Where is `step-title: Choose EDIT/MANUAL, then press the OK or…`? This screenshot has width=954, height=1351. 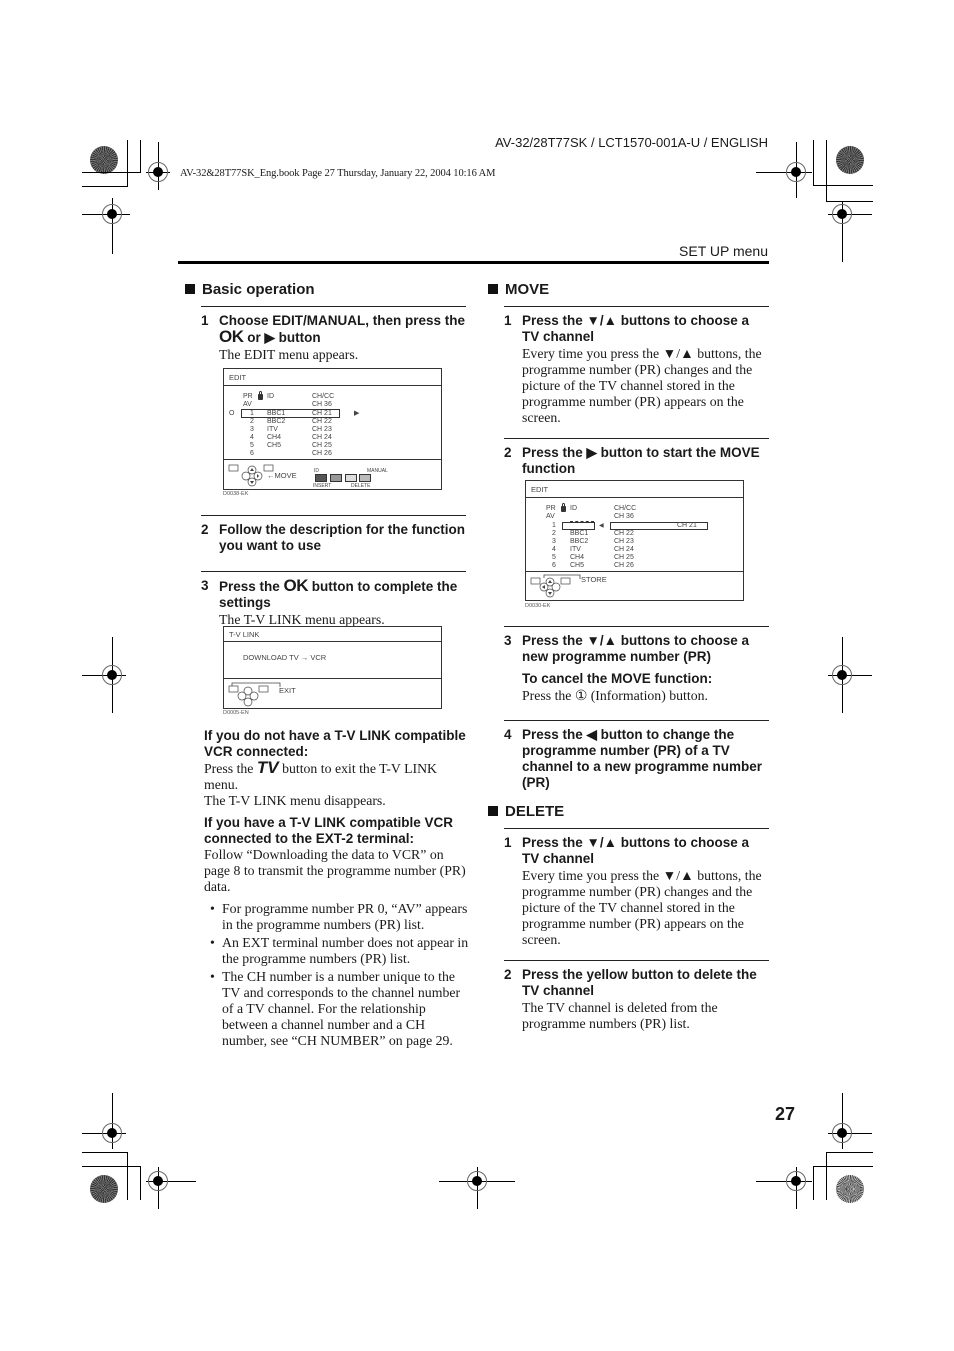
step-title: Choose EDIT/MANUAL, then press the OK or… is located at coordinates (342, 329).